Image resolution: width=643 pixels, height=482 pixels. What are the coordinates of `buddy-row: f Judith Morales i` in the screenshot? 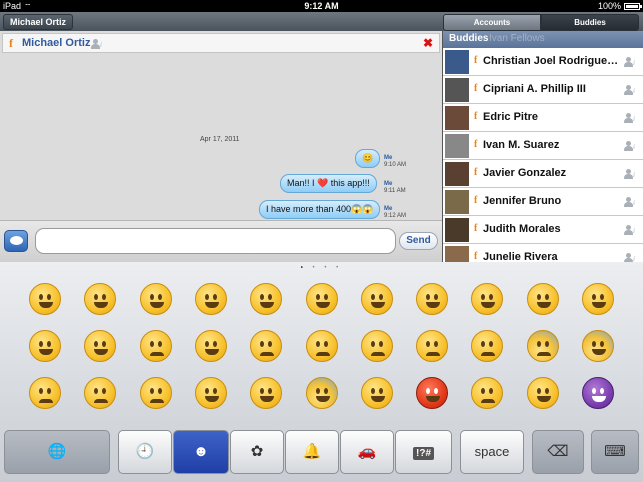 It's located at (543, 230).